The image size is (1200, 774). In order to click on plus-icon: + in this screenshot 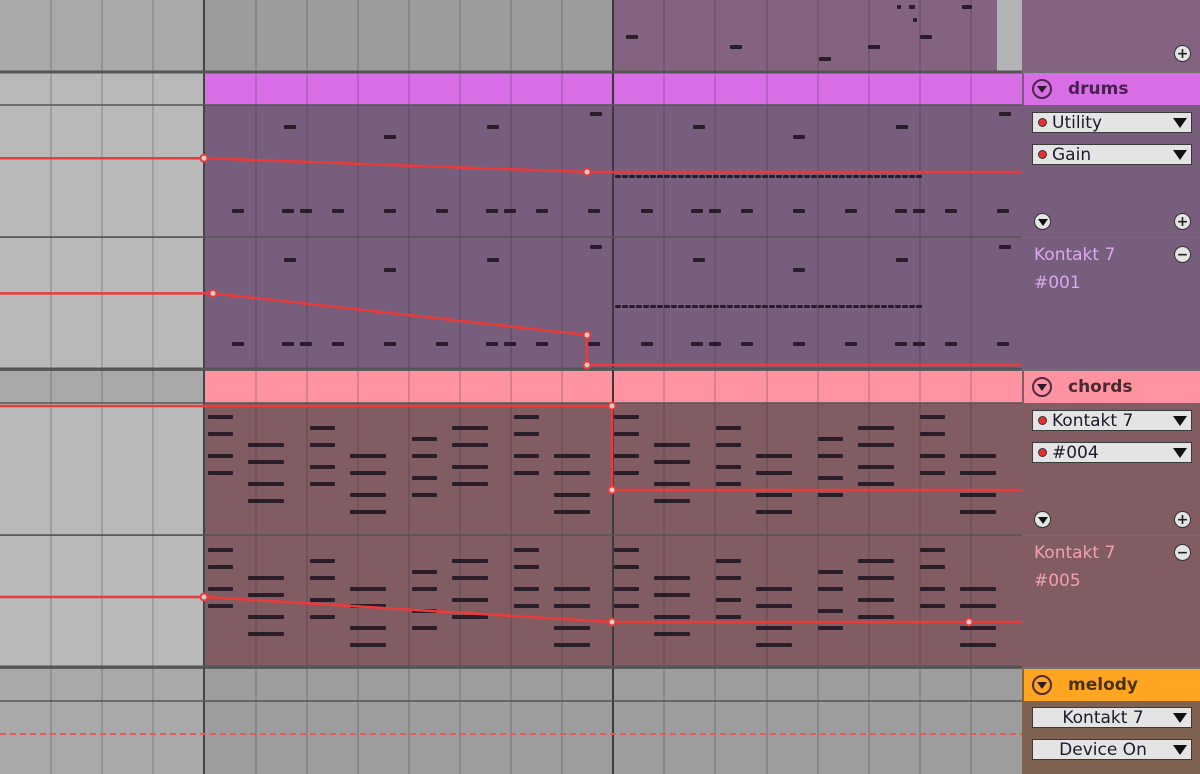, I will do `click(1182, 519)`.